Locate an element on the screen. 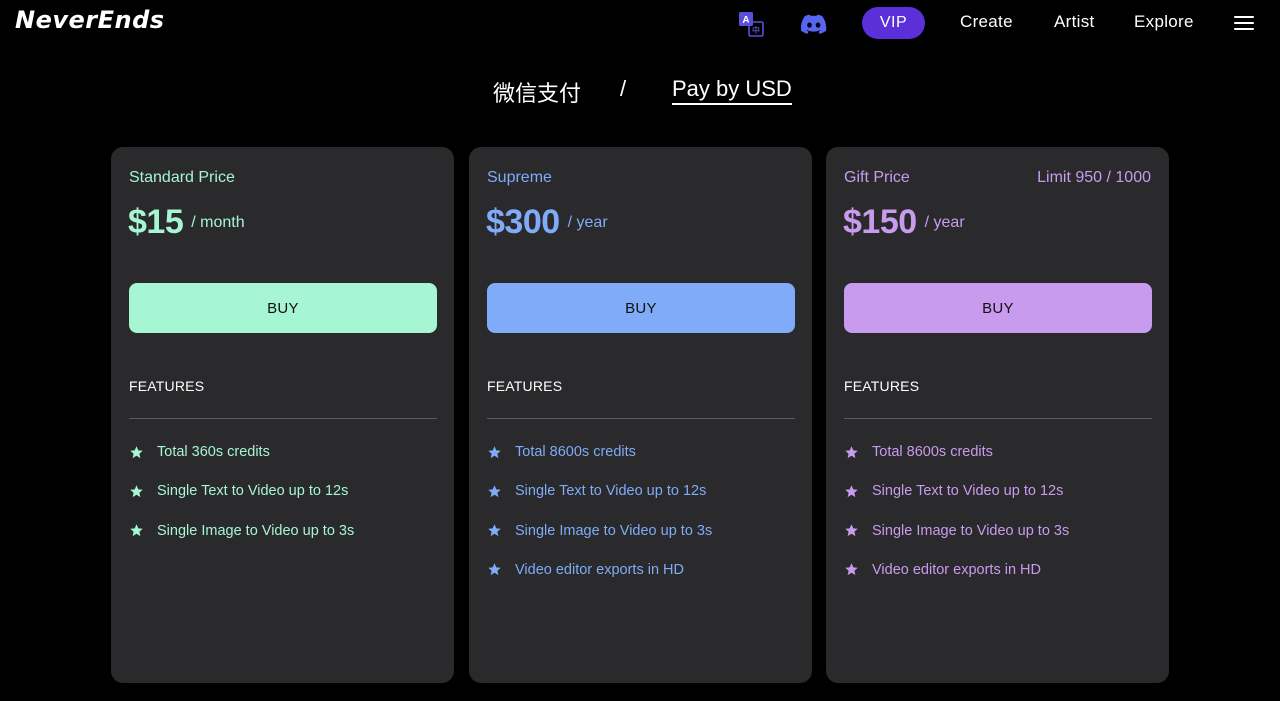  plan-title: Standard Price is located at coordinates (182, 177).